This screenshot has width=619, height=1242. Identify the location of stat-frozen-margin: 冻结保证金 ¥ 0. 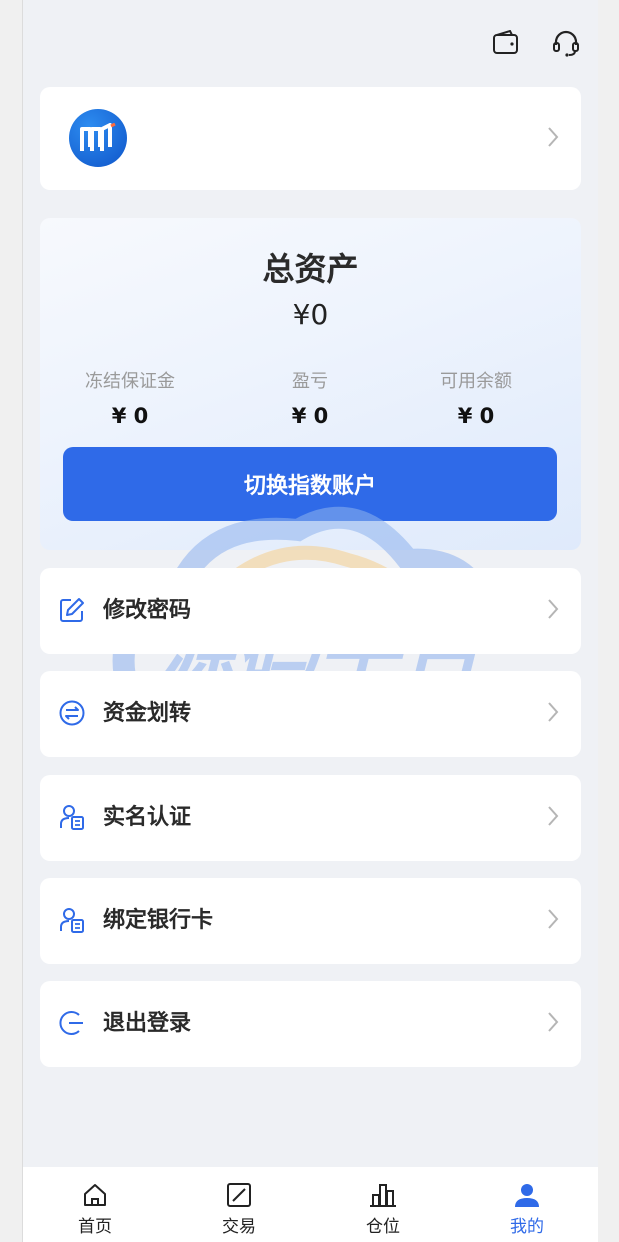
(130, 397).